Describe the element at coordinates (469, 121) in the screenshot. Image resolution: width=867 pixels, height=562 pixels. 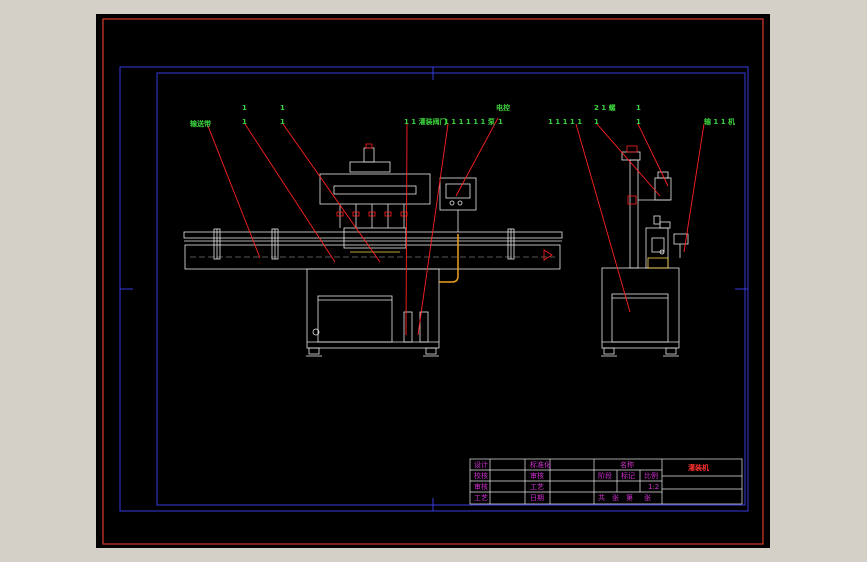
I see `callout-pump: 1 1 1 1 1 1 泵` at that location.